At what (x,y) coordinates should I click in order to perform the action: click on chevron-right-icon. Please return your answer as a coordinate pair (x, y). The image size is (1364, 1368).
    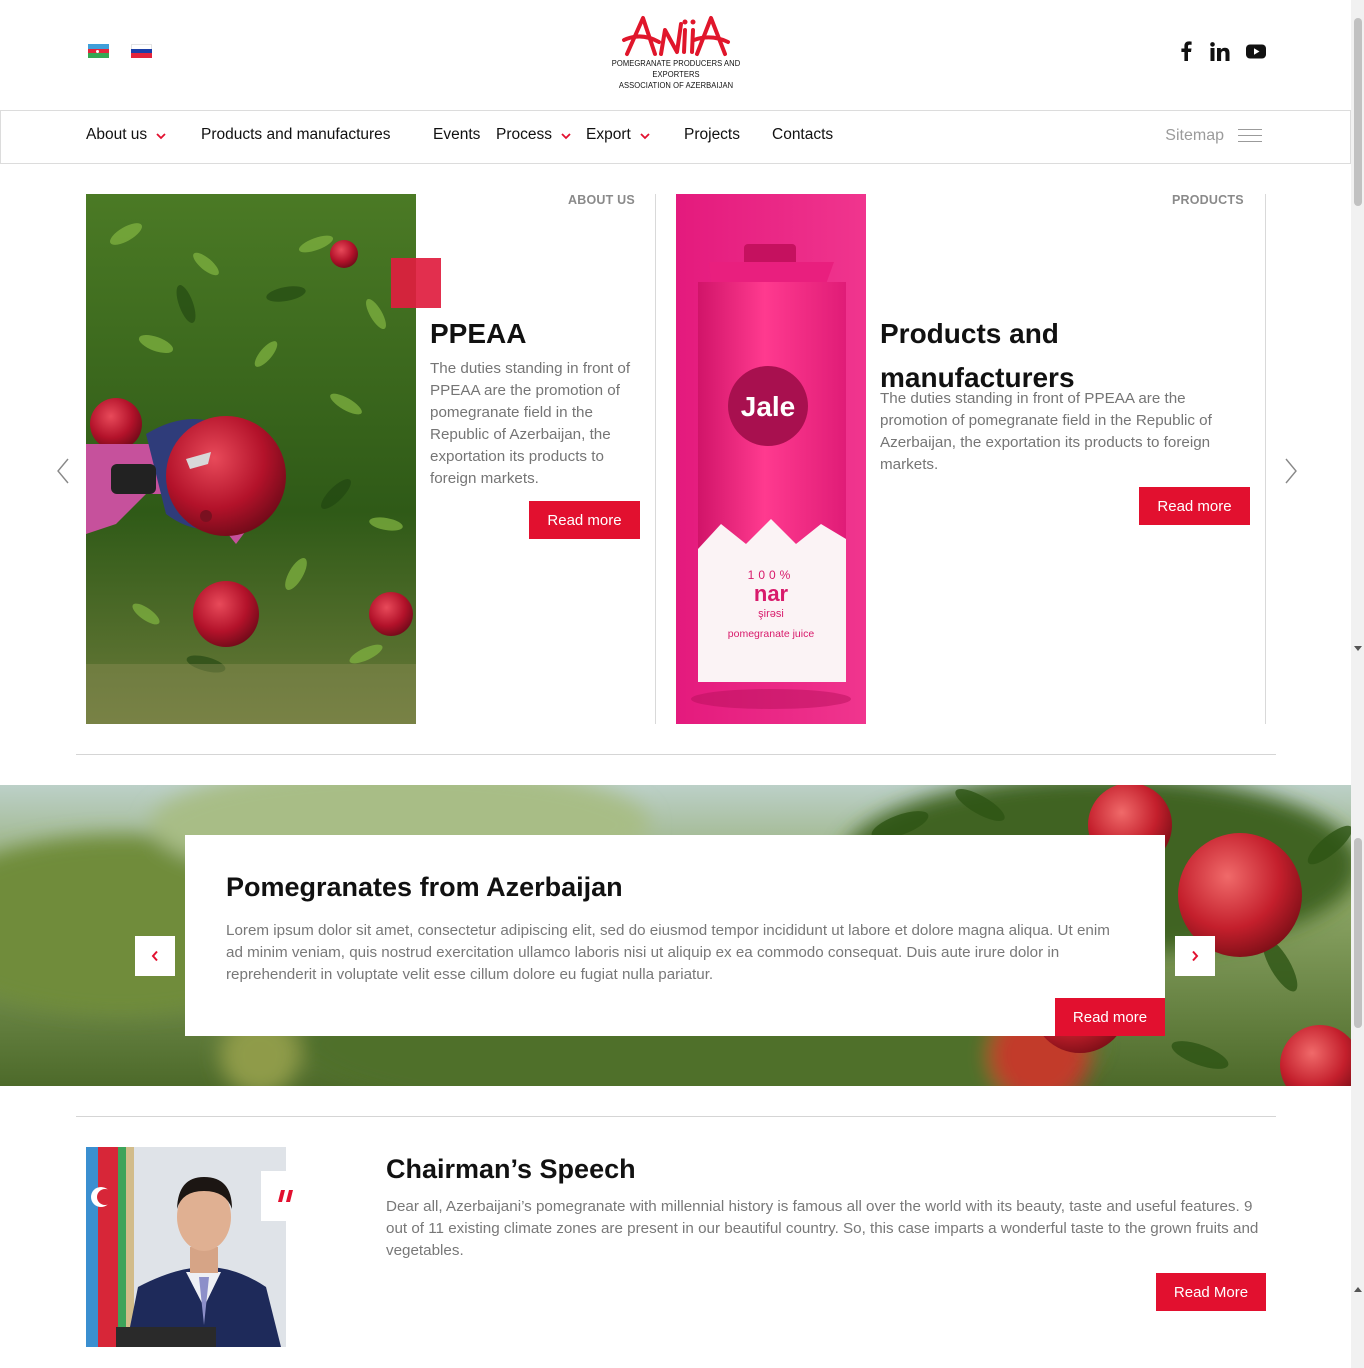
    Looking at the image, I should click on (1195, 956).